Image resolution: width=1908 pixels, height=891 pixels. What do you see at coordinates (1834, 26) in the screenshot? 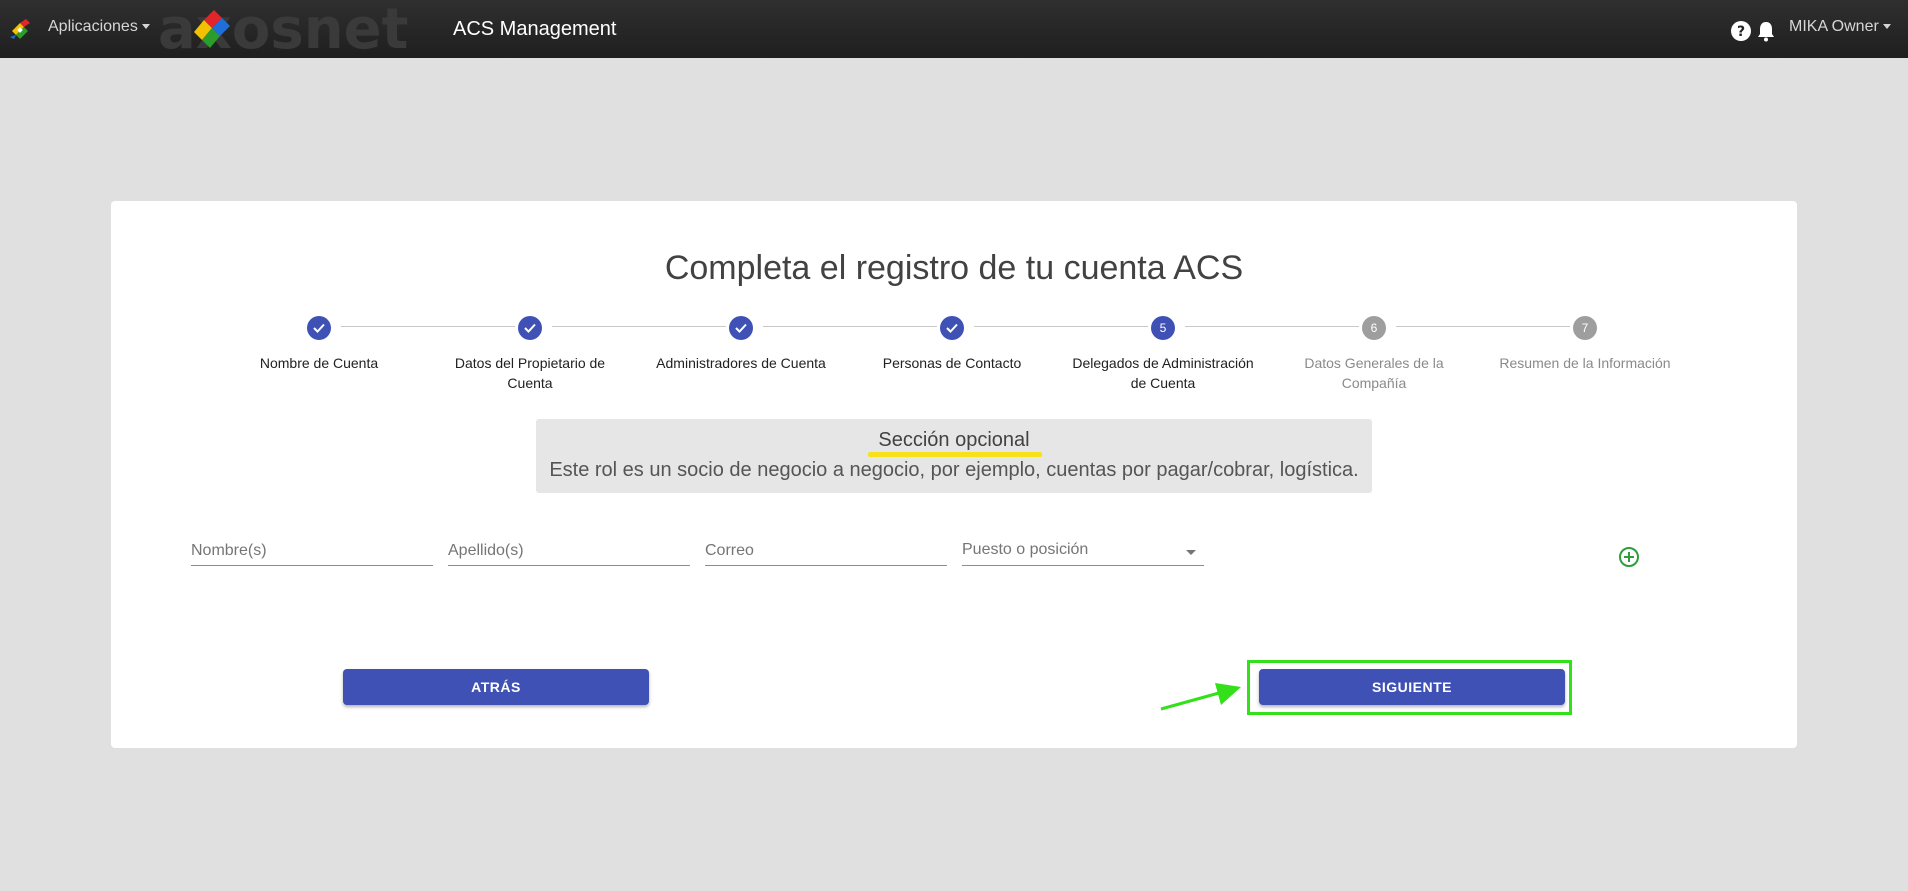
I see `user-menu-label: MIKA Owner` at bounding box center [1834, 26].